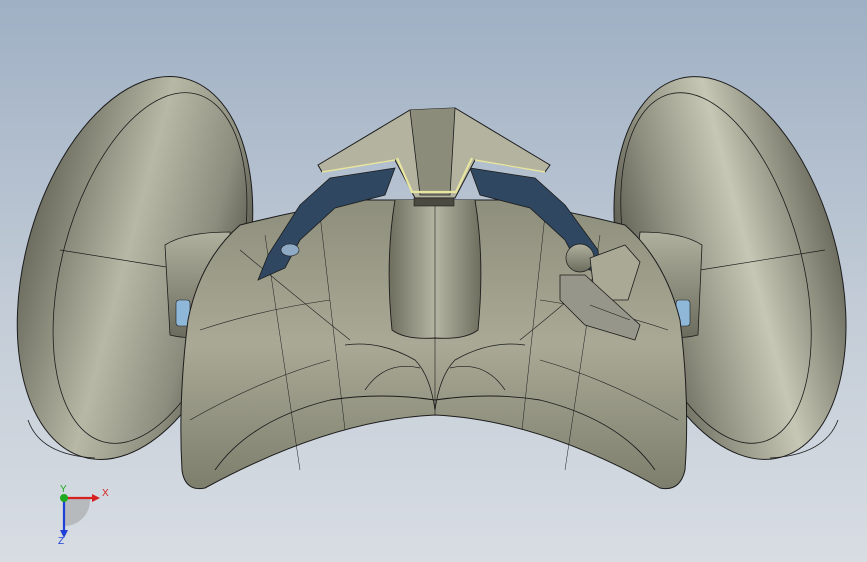 Image resolution: width=867 pixels, height=562 pixels. I want to click on x-axis-label: X, so click(105, 493).